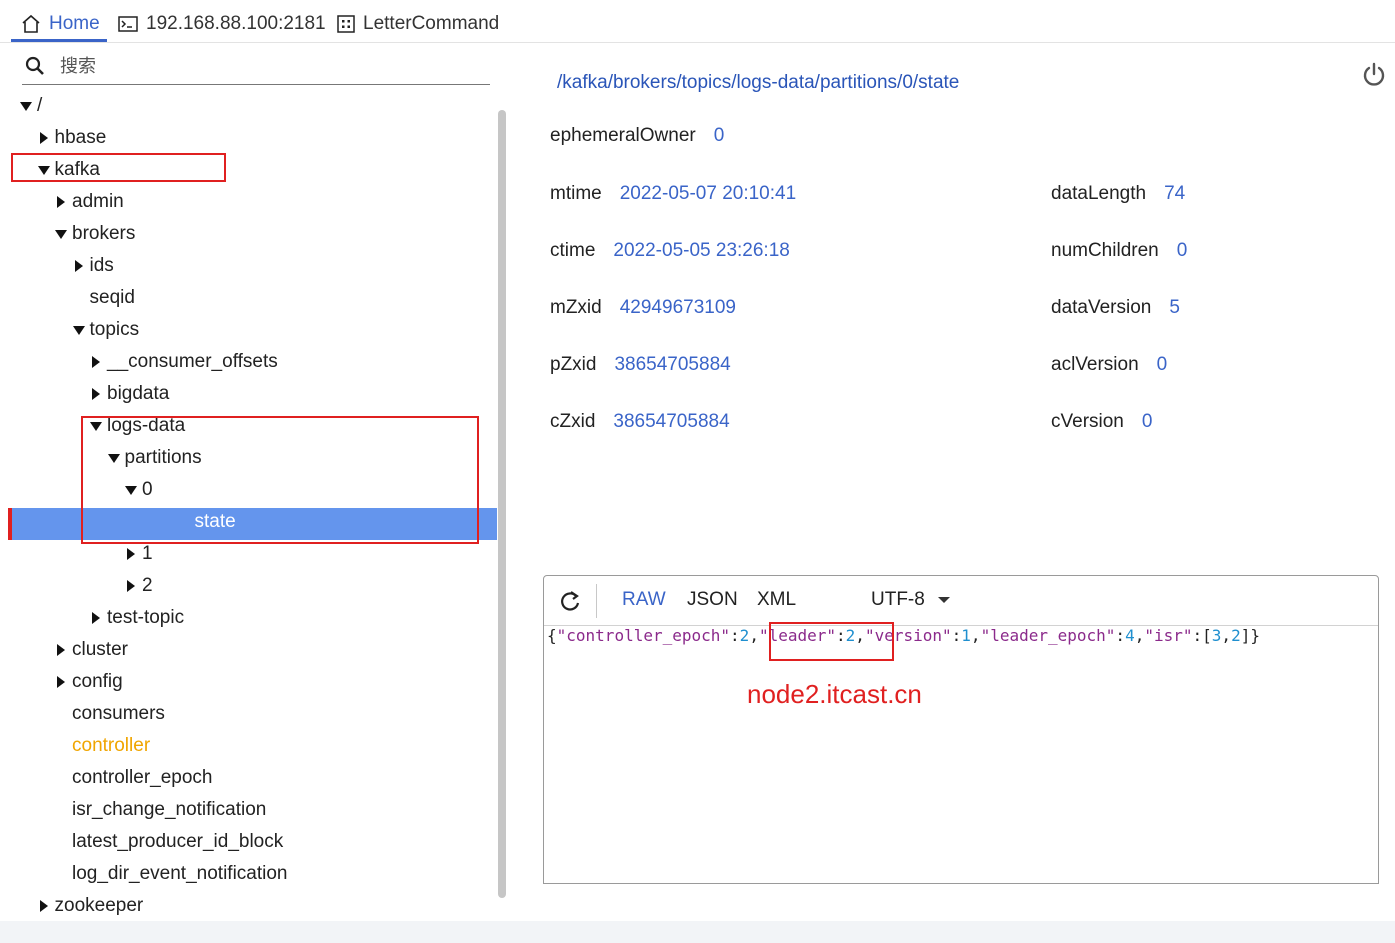 The width and height of the screenshot is (1395, 943). I want to click on stat-label: dataLength, so click(1099, 193).